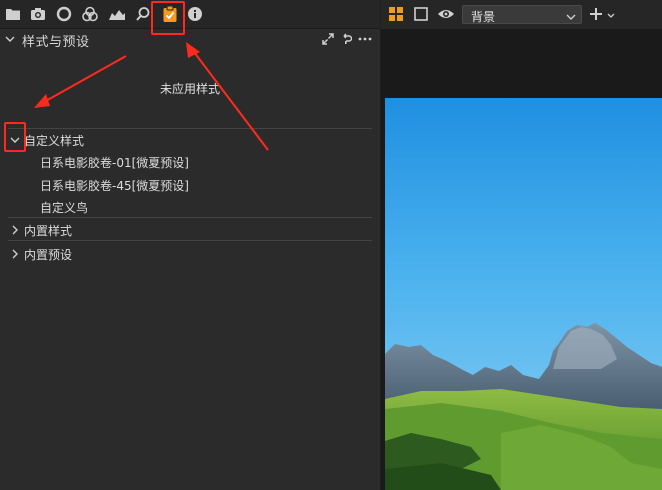 The height and width of the screenshot is (490, 662). What do you see at coordinates (151, 96) in the screenshot?
I see `annotation-arrows` at bounding box center [151, 96].